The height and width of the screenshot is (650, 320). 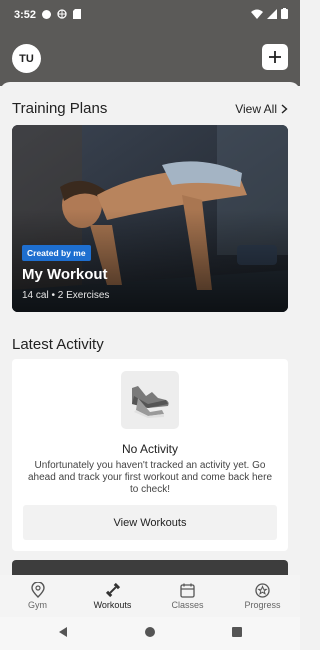 What do you see at coordinates (237, 632) in the screenshot?
I see `recents-icon` at bounding box center [237, 632].